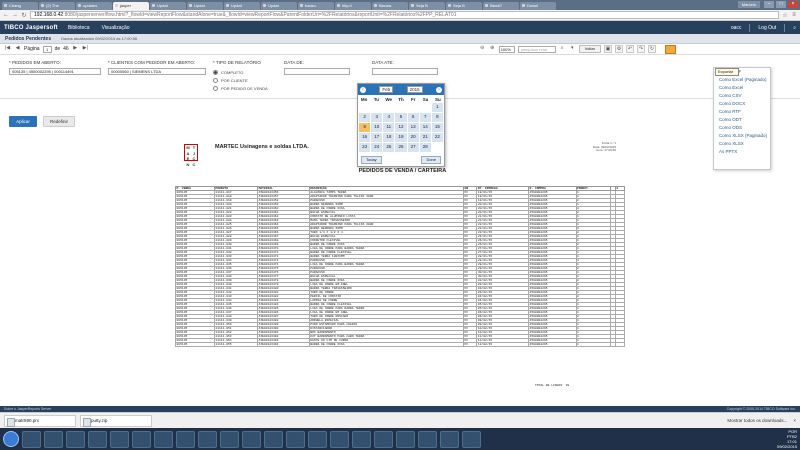 The height and width of the screenshot is (450, 800). I want to click on prev-month-icon: ‹, so click(363, 89).